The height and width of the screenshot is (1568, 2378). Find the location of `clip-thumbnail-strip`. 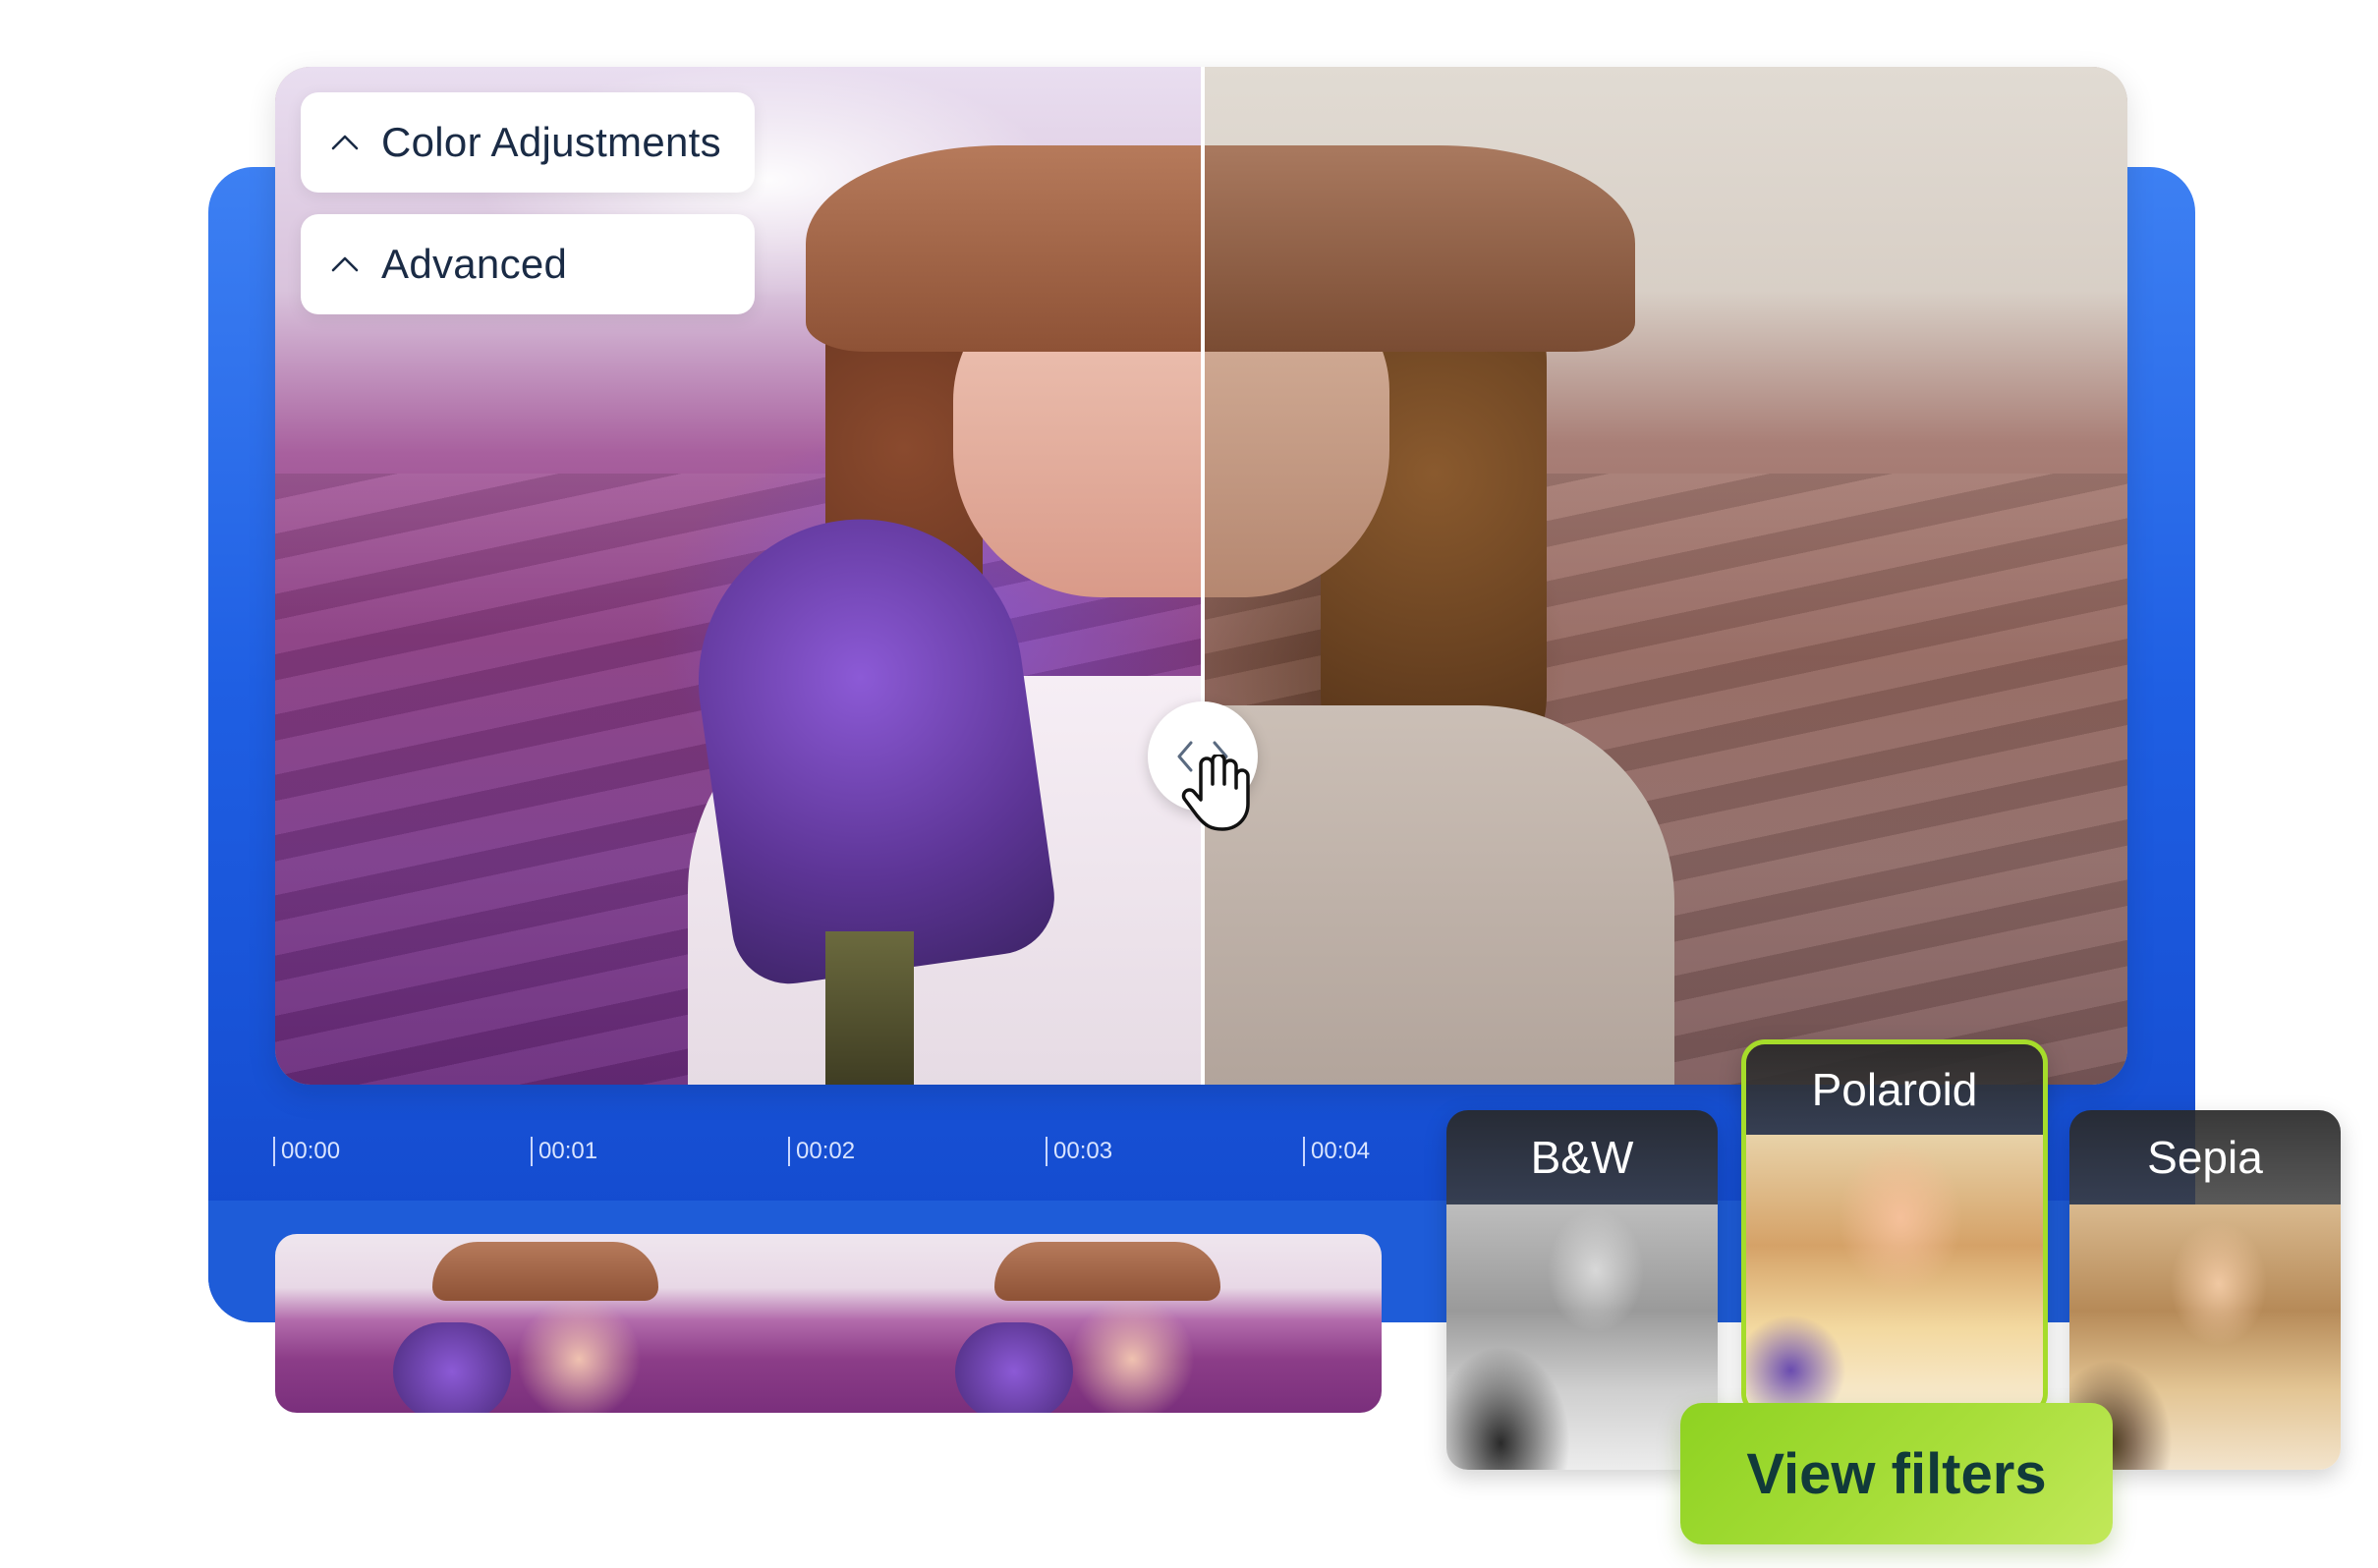

clip-thumbnail-strip is located at coordinates (828, 1323).